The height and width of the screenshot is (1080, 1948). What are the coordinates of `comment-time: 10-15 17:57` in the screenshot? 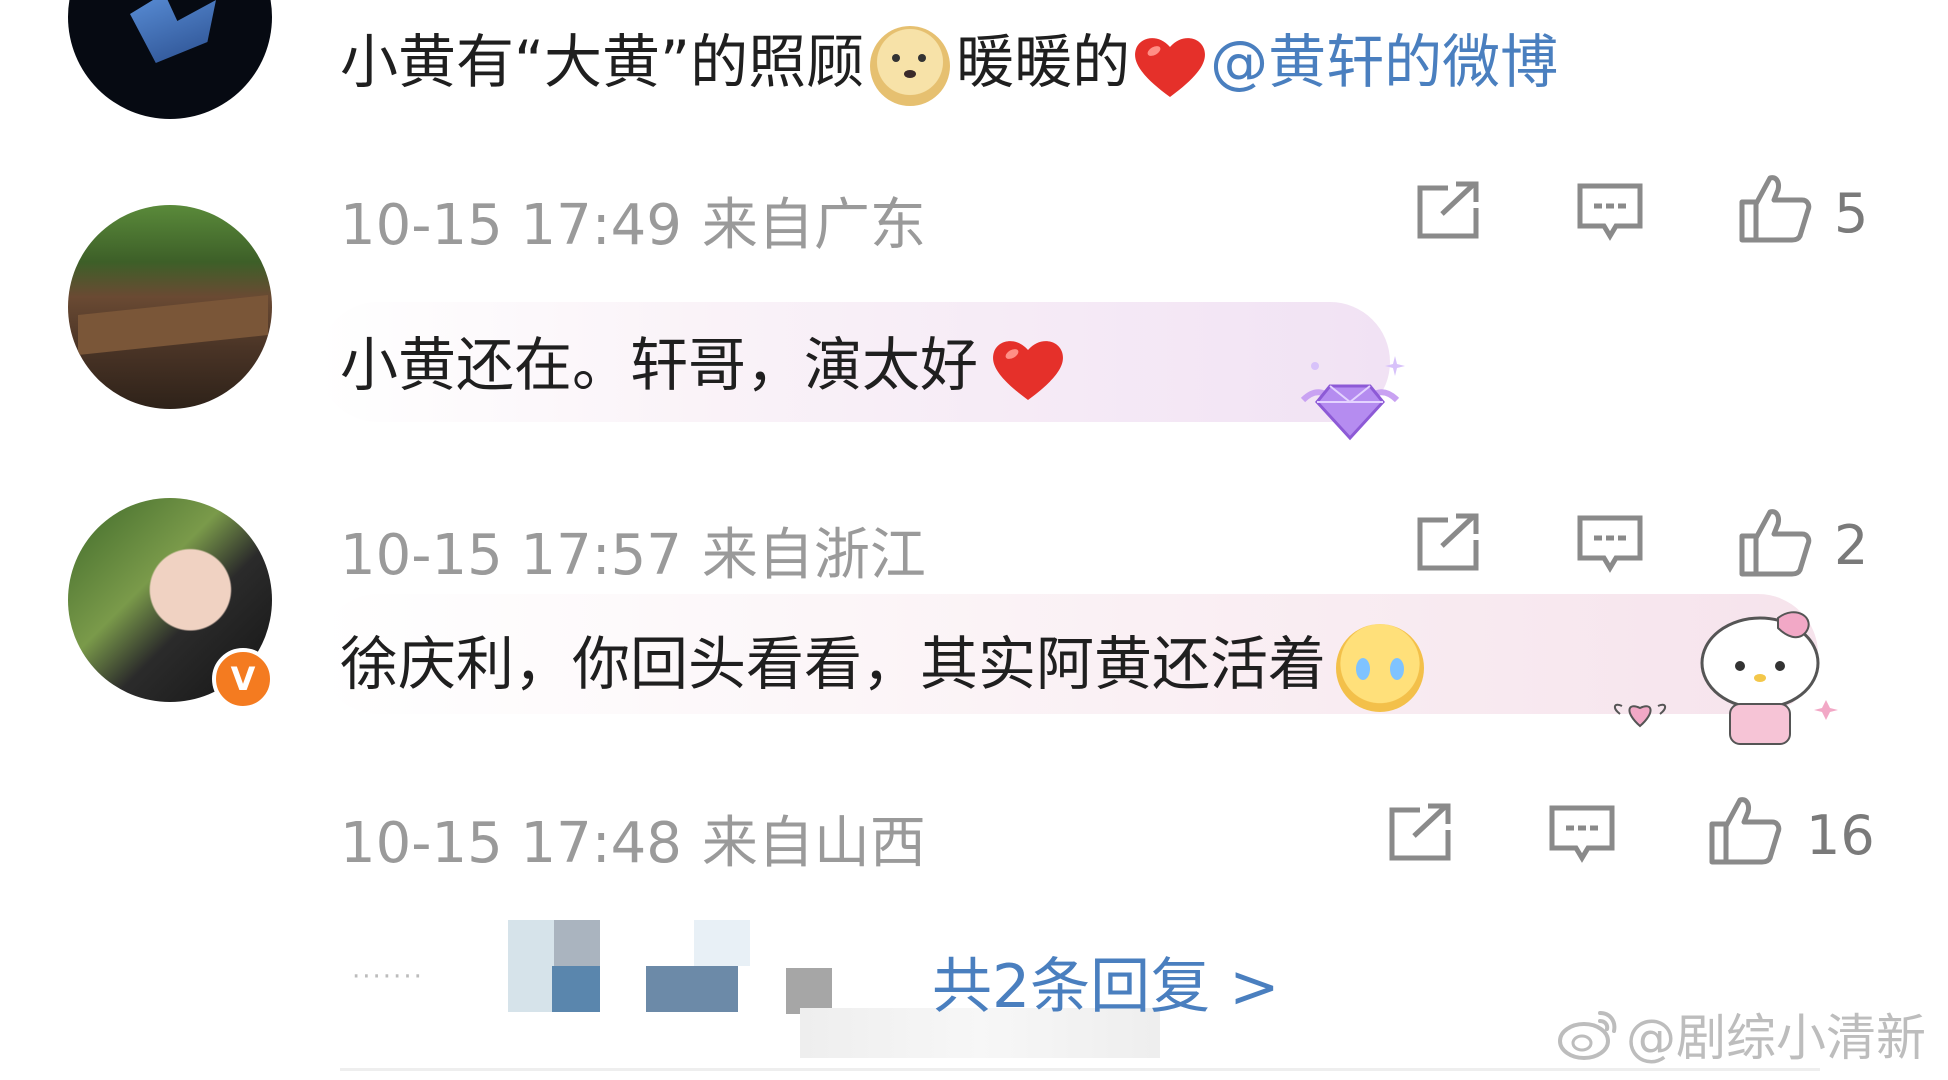 It's located at (511, 555).